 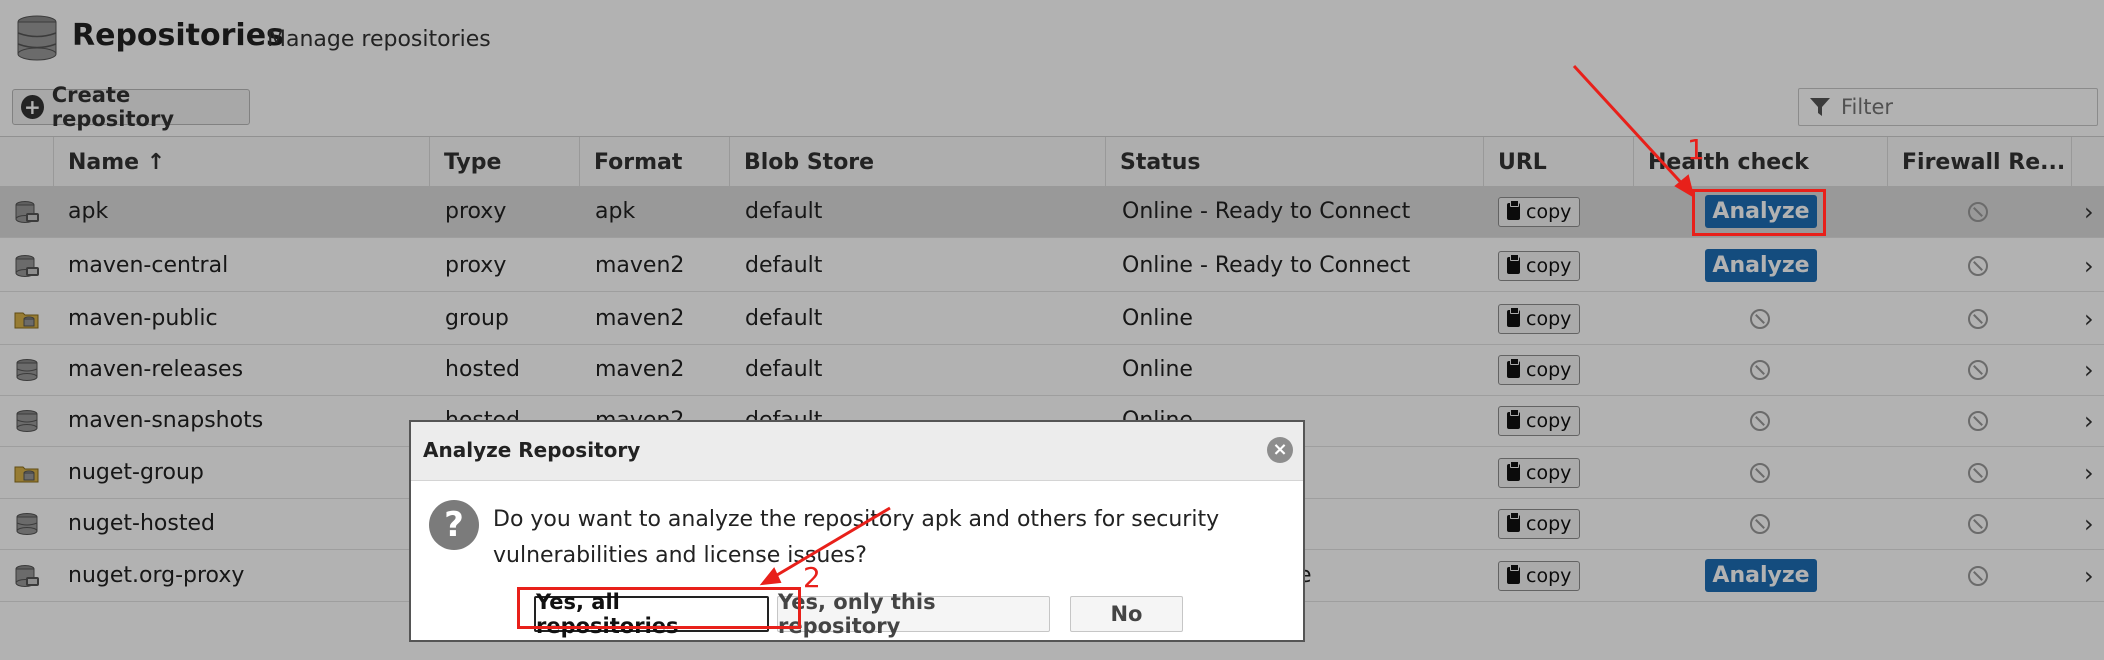 What do you see at coordinates (1759, 212) in the screenshot?
I see `annotation-box-analyze` at bounding box center [1759, 212].